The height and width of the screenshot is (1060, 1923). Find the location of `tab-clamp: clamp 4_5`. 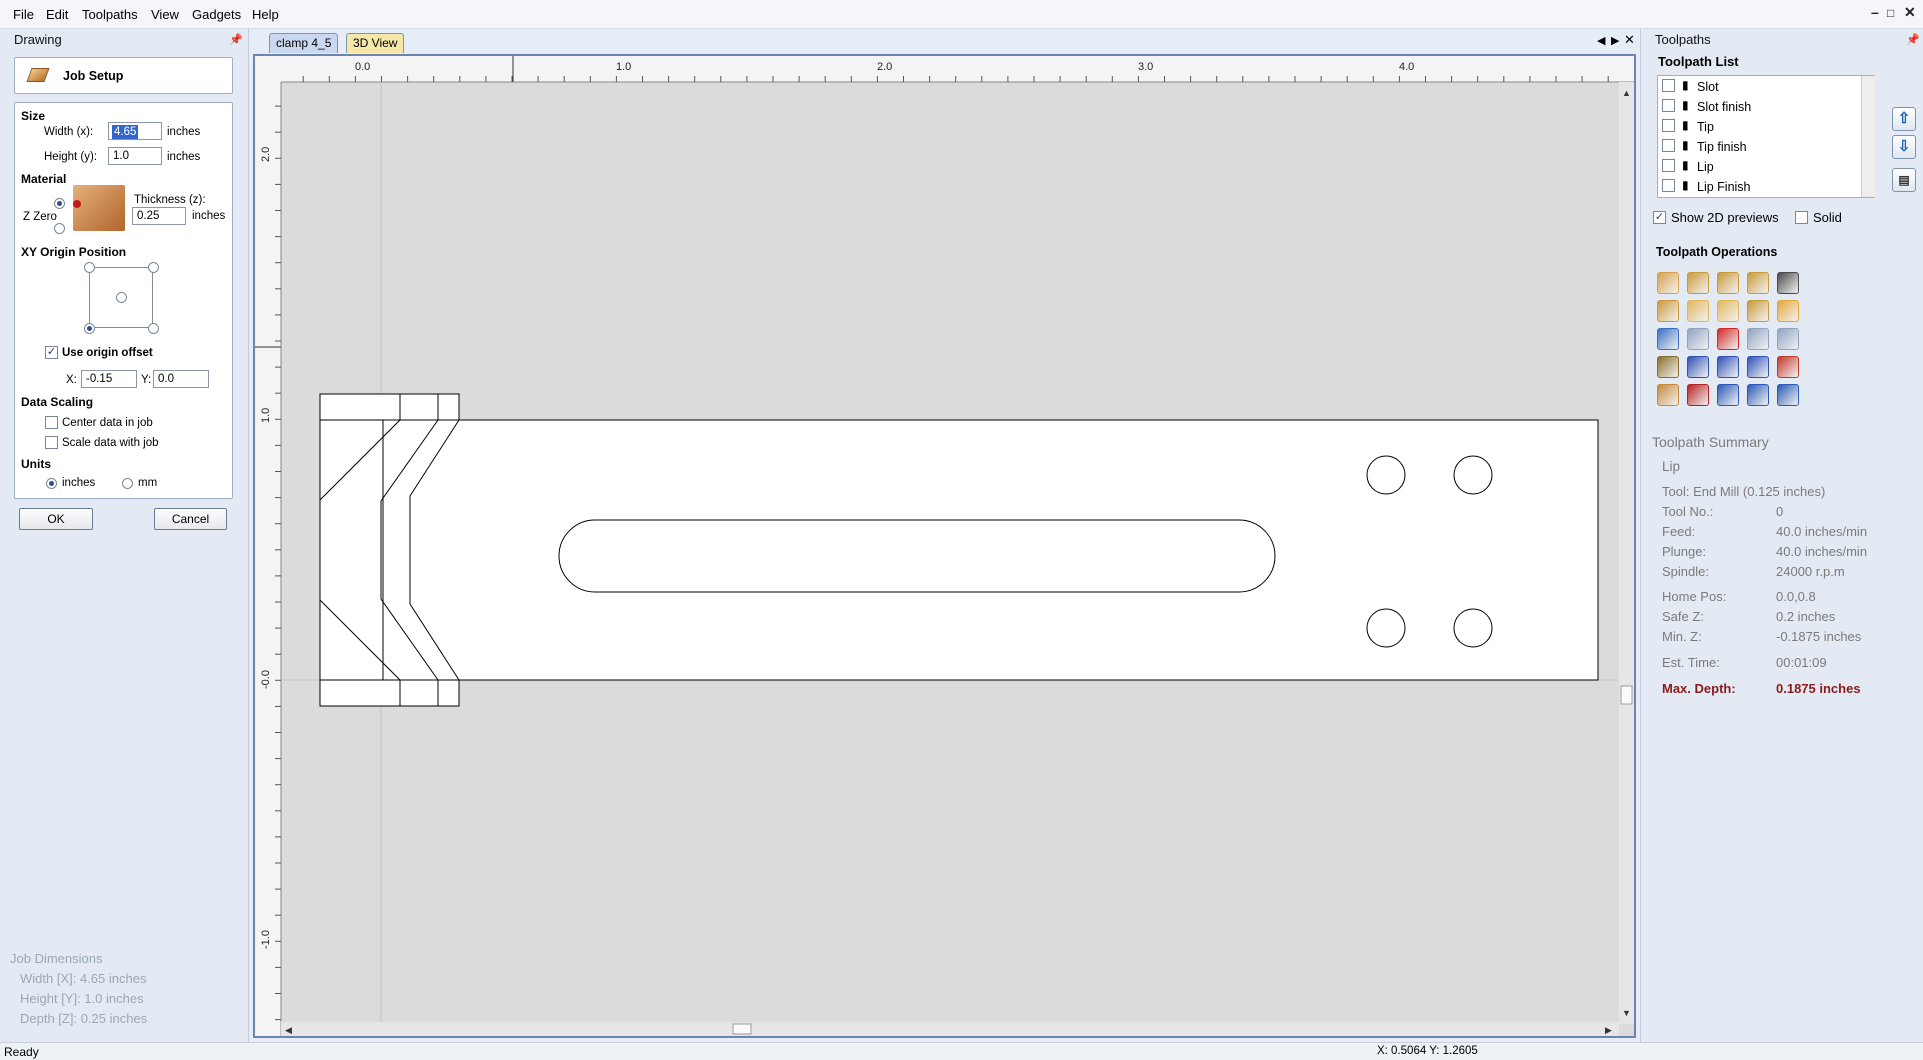

tab-clamp: clamp 4_5 is located at coordinates (304, 43).